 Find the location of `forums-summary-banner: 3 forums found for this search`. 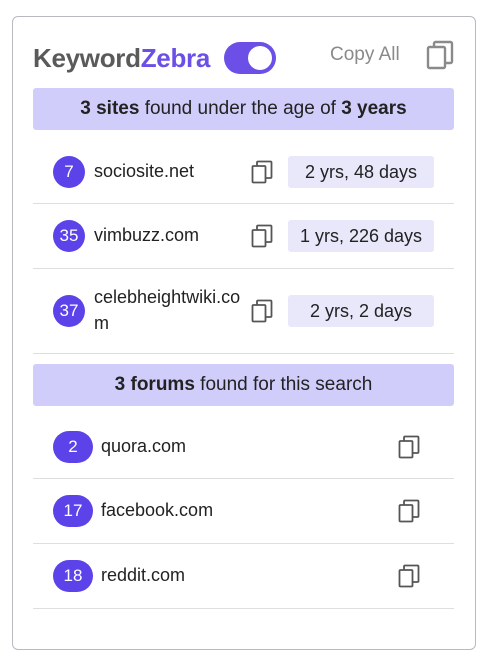

forums-summary-banner: 3 forums found for this search is located at coordinates (243, 385).